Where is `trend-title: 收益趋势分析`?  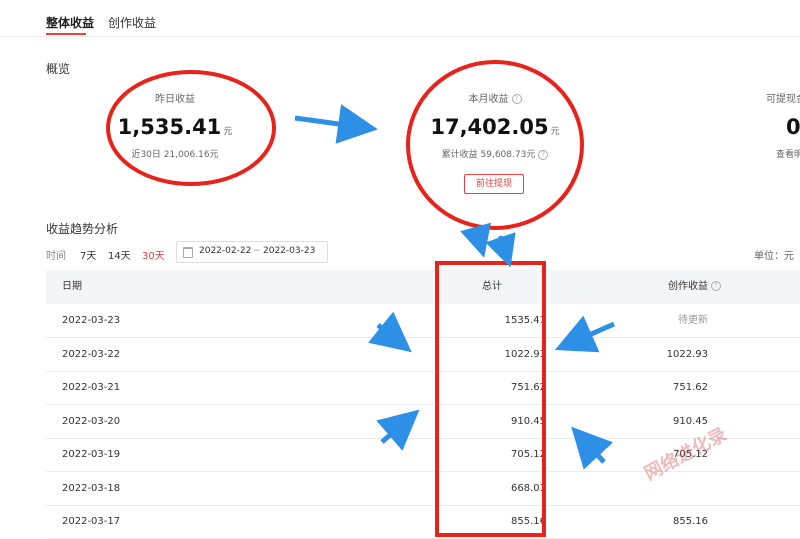
trend-title: 收益趋势分析 is located at coordinates (82, 229).